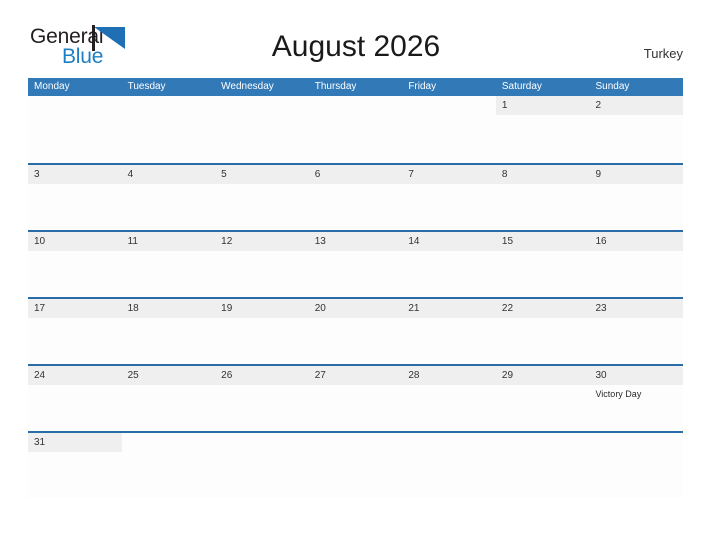 This screenshot has width=712, height=550. Describe the element at coordinates (262, 308) in the screenshot. I see `day-number-band: 19` at that location.